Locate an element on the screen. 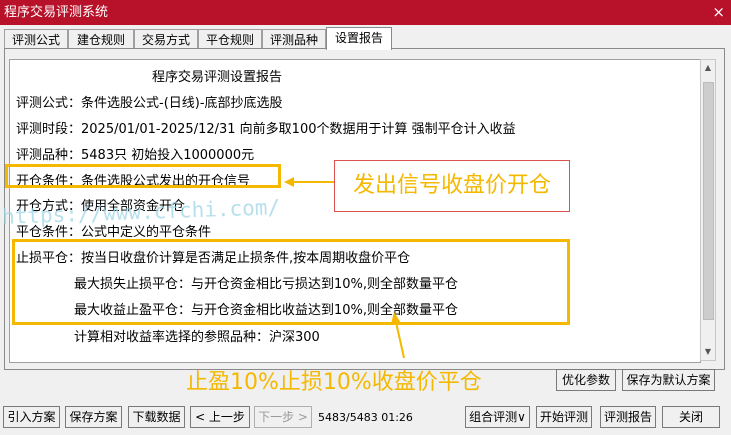 The width and height of the screenshot is (731, 435). window-title: 程序交易评测系统 is located at coordinates (56, 12).